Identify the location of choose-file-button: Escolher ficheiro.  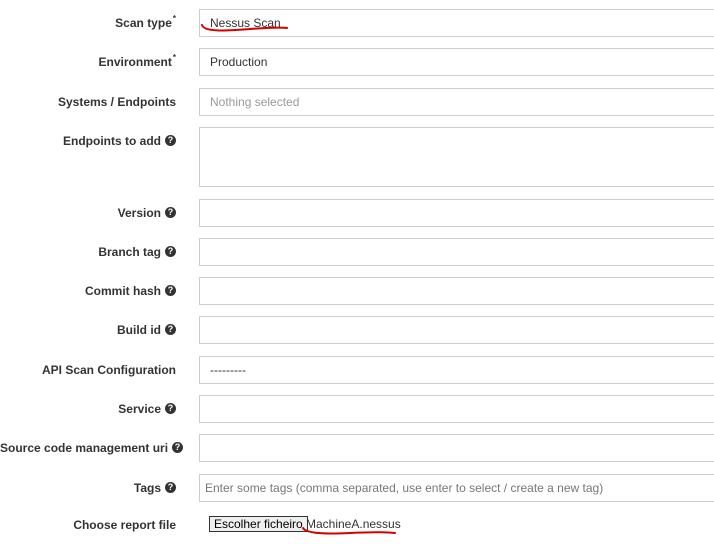
(258, 524).